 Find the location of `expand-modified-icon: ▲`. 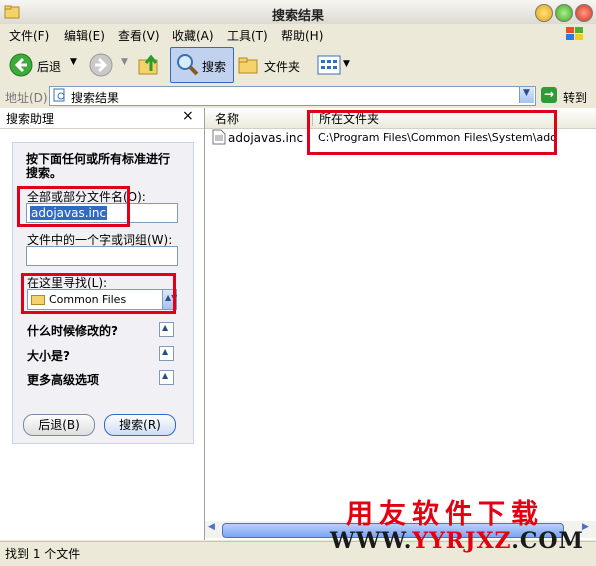

expand-modified-icon: ▲ is located at coordinates (166, 329).